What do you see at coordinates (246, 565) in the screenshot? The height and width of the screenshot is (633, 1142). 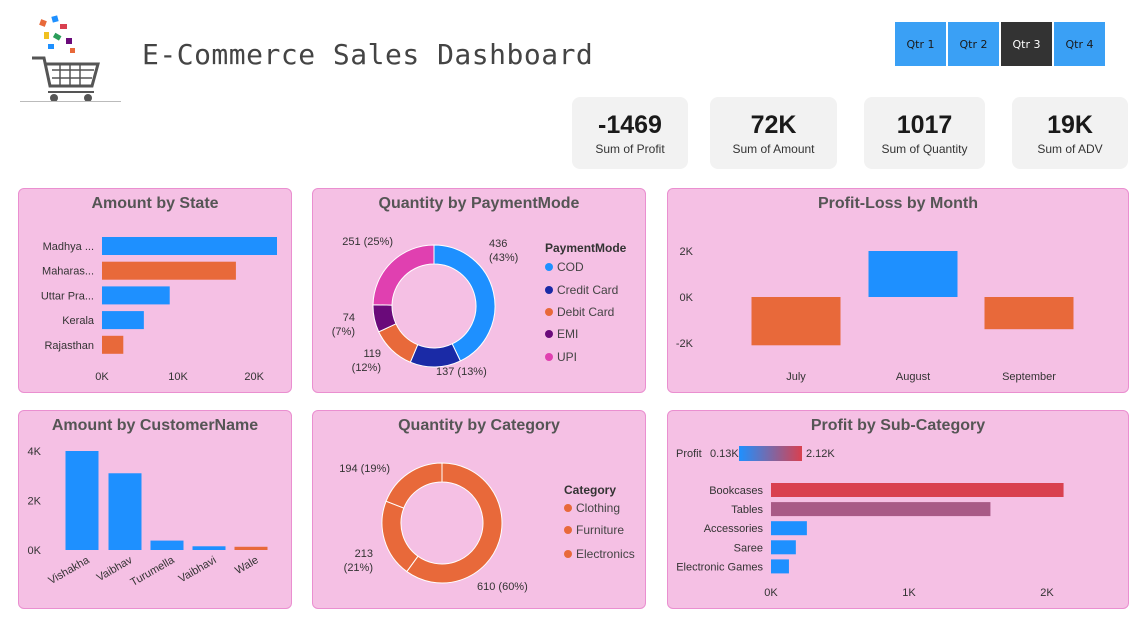 I see `axis-tick-label: Wale` at bounding box center [246, 565].